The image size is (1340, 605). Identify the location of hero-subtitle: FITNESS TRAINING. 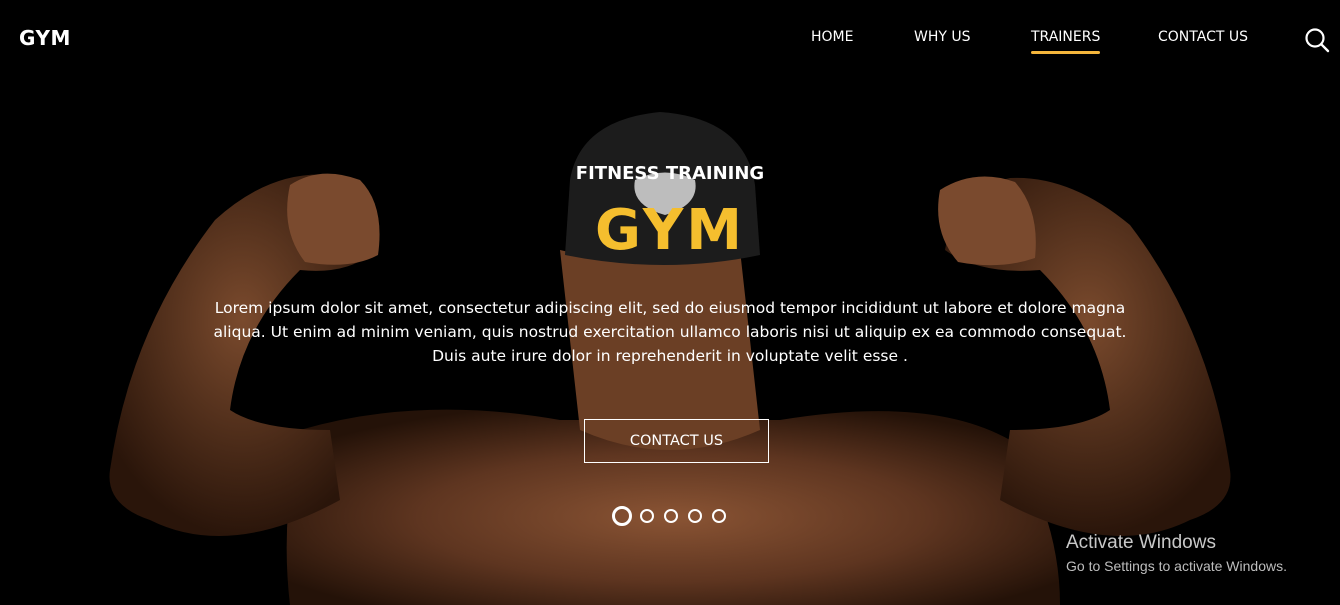
(670, 173).